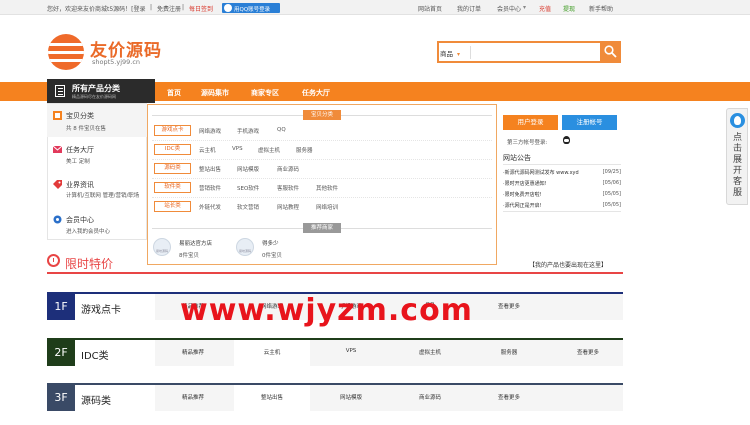 This screenshot has width=750, height=425. Describe the element at coordinates (327, 207) in the screenshot. I see `panel-item: 网络培训` at that location.